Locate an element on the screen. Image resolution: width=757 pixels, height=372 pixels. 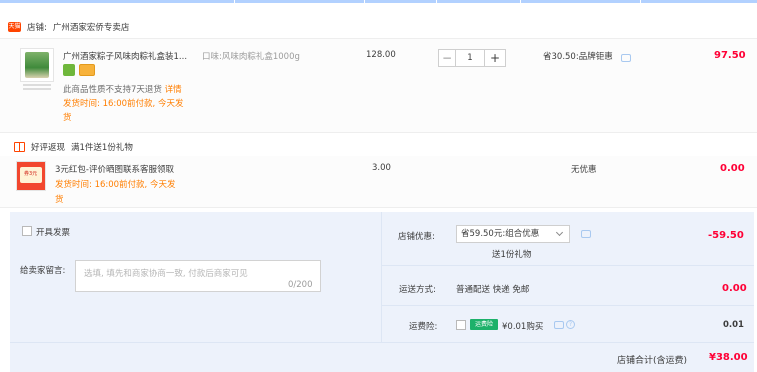
card-badge-icon is located at coordinates (87, 70).